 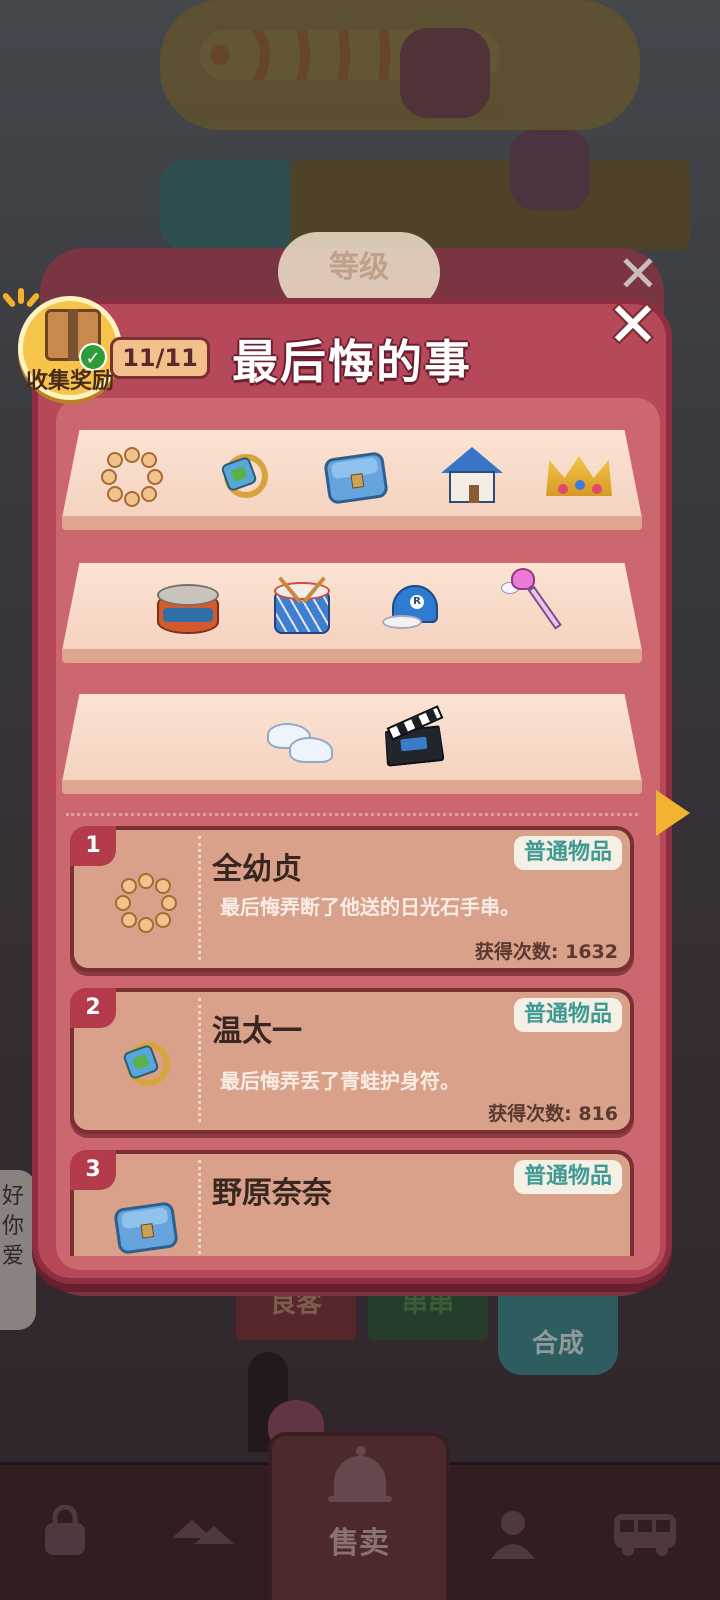 I want to click on clapperboard-icon, so click(x=414, y=740).